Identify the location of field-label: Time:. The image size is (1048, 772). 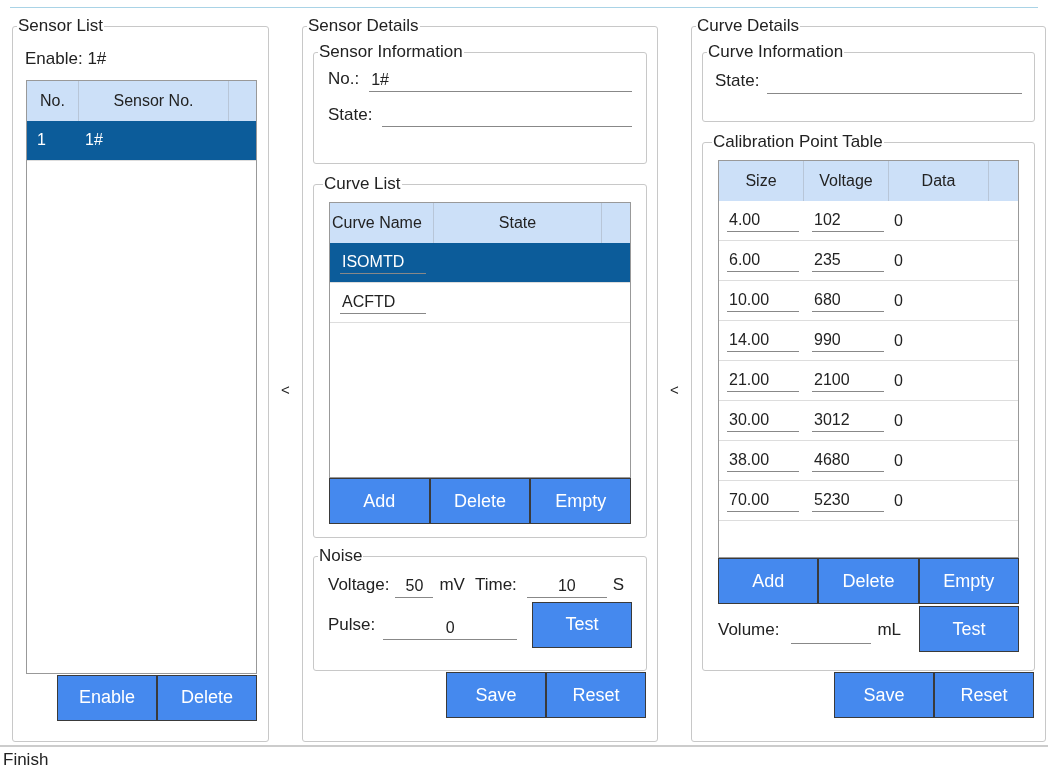
(495, 585).